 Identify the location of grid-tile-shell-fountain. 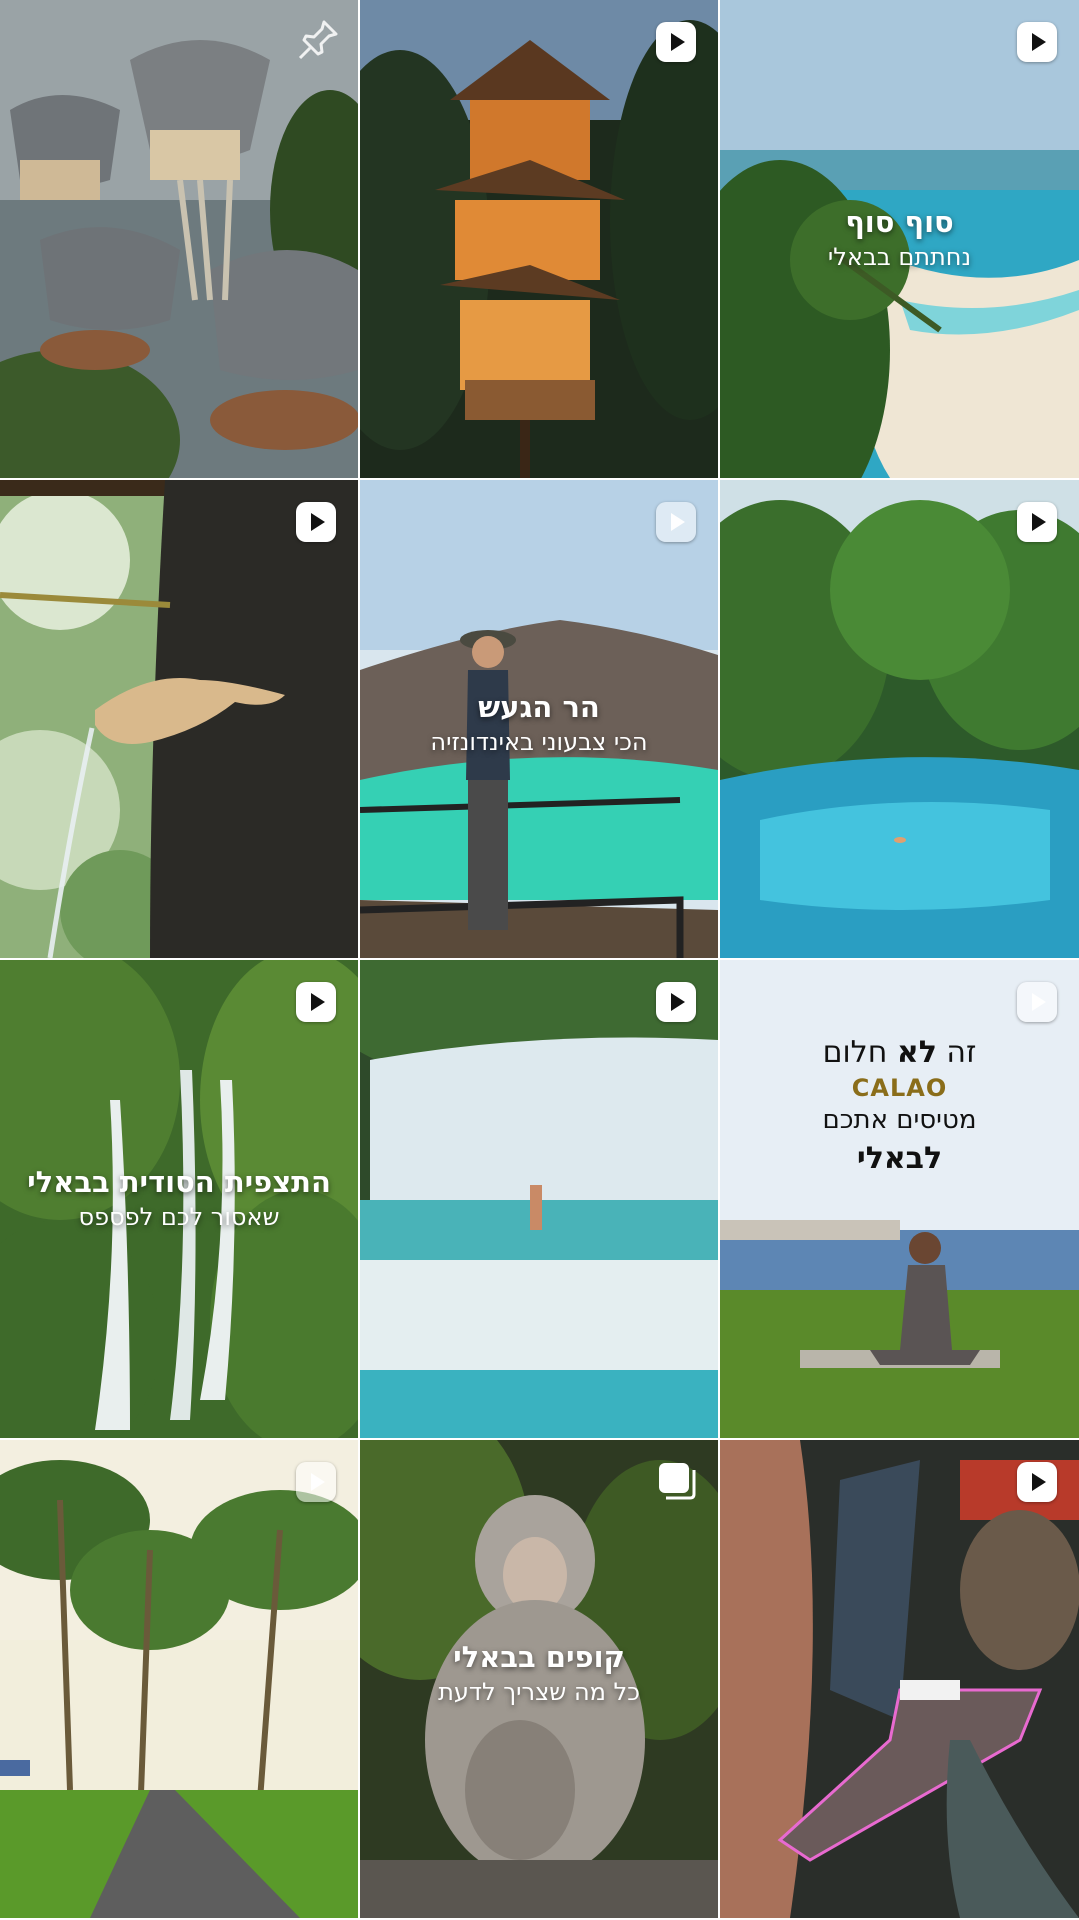
(179, 719).